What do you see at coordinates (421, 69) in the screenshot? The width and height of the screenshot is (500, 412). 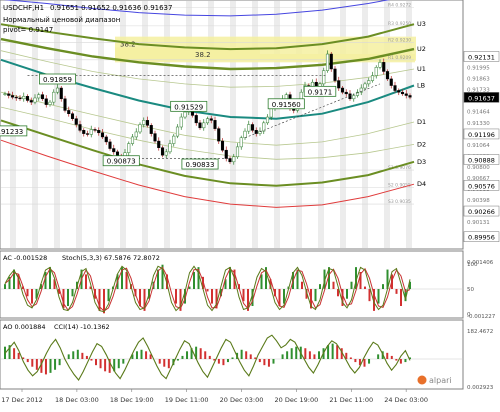 I see `band-label-u1: U1` at bounding box center [421, 69].